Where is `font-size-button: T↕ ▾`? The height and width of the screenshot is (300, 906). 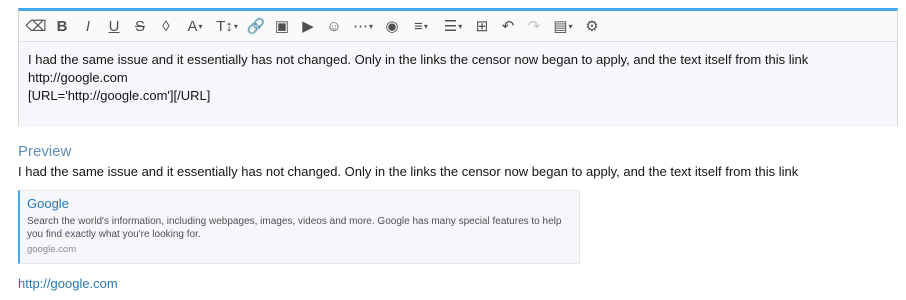
font-size-button: T↕ ▾ is located at coordinates (227, 26).